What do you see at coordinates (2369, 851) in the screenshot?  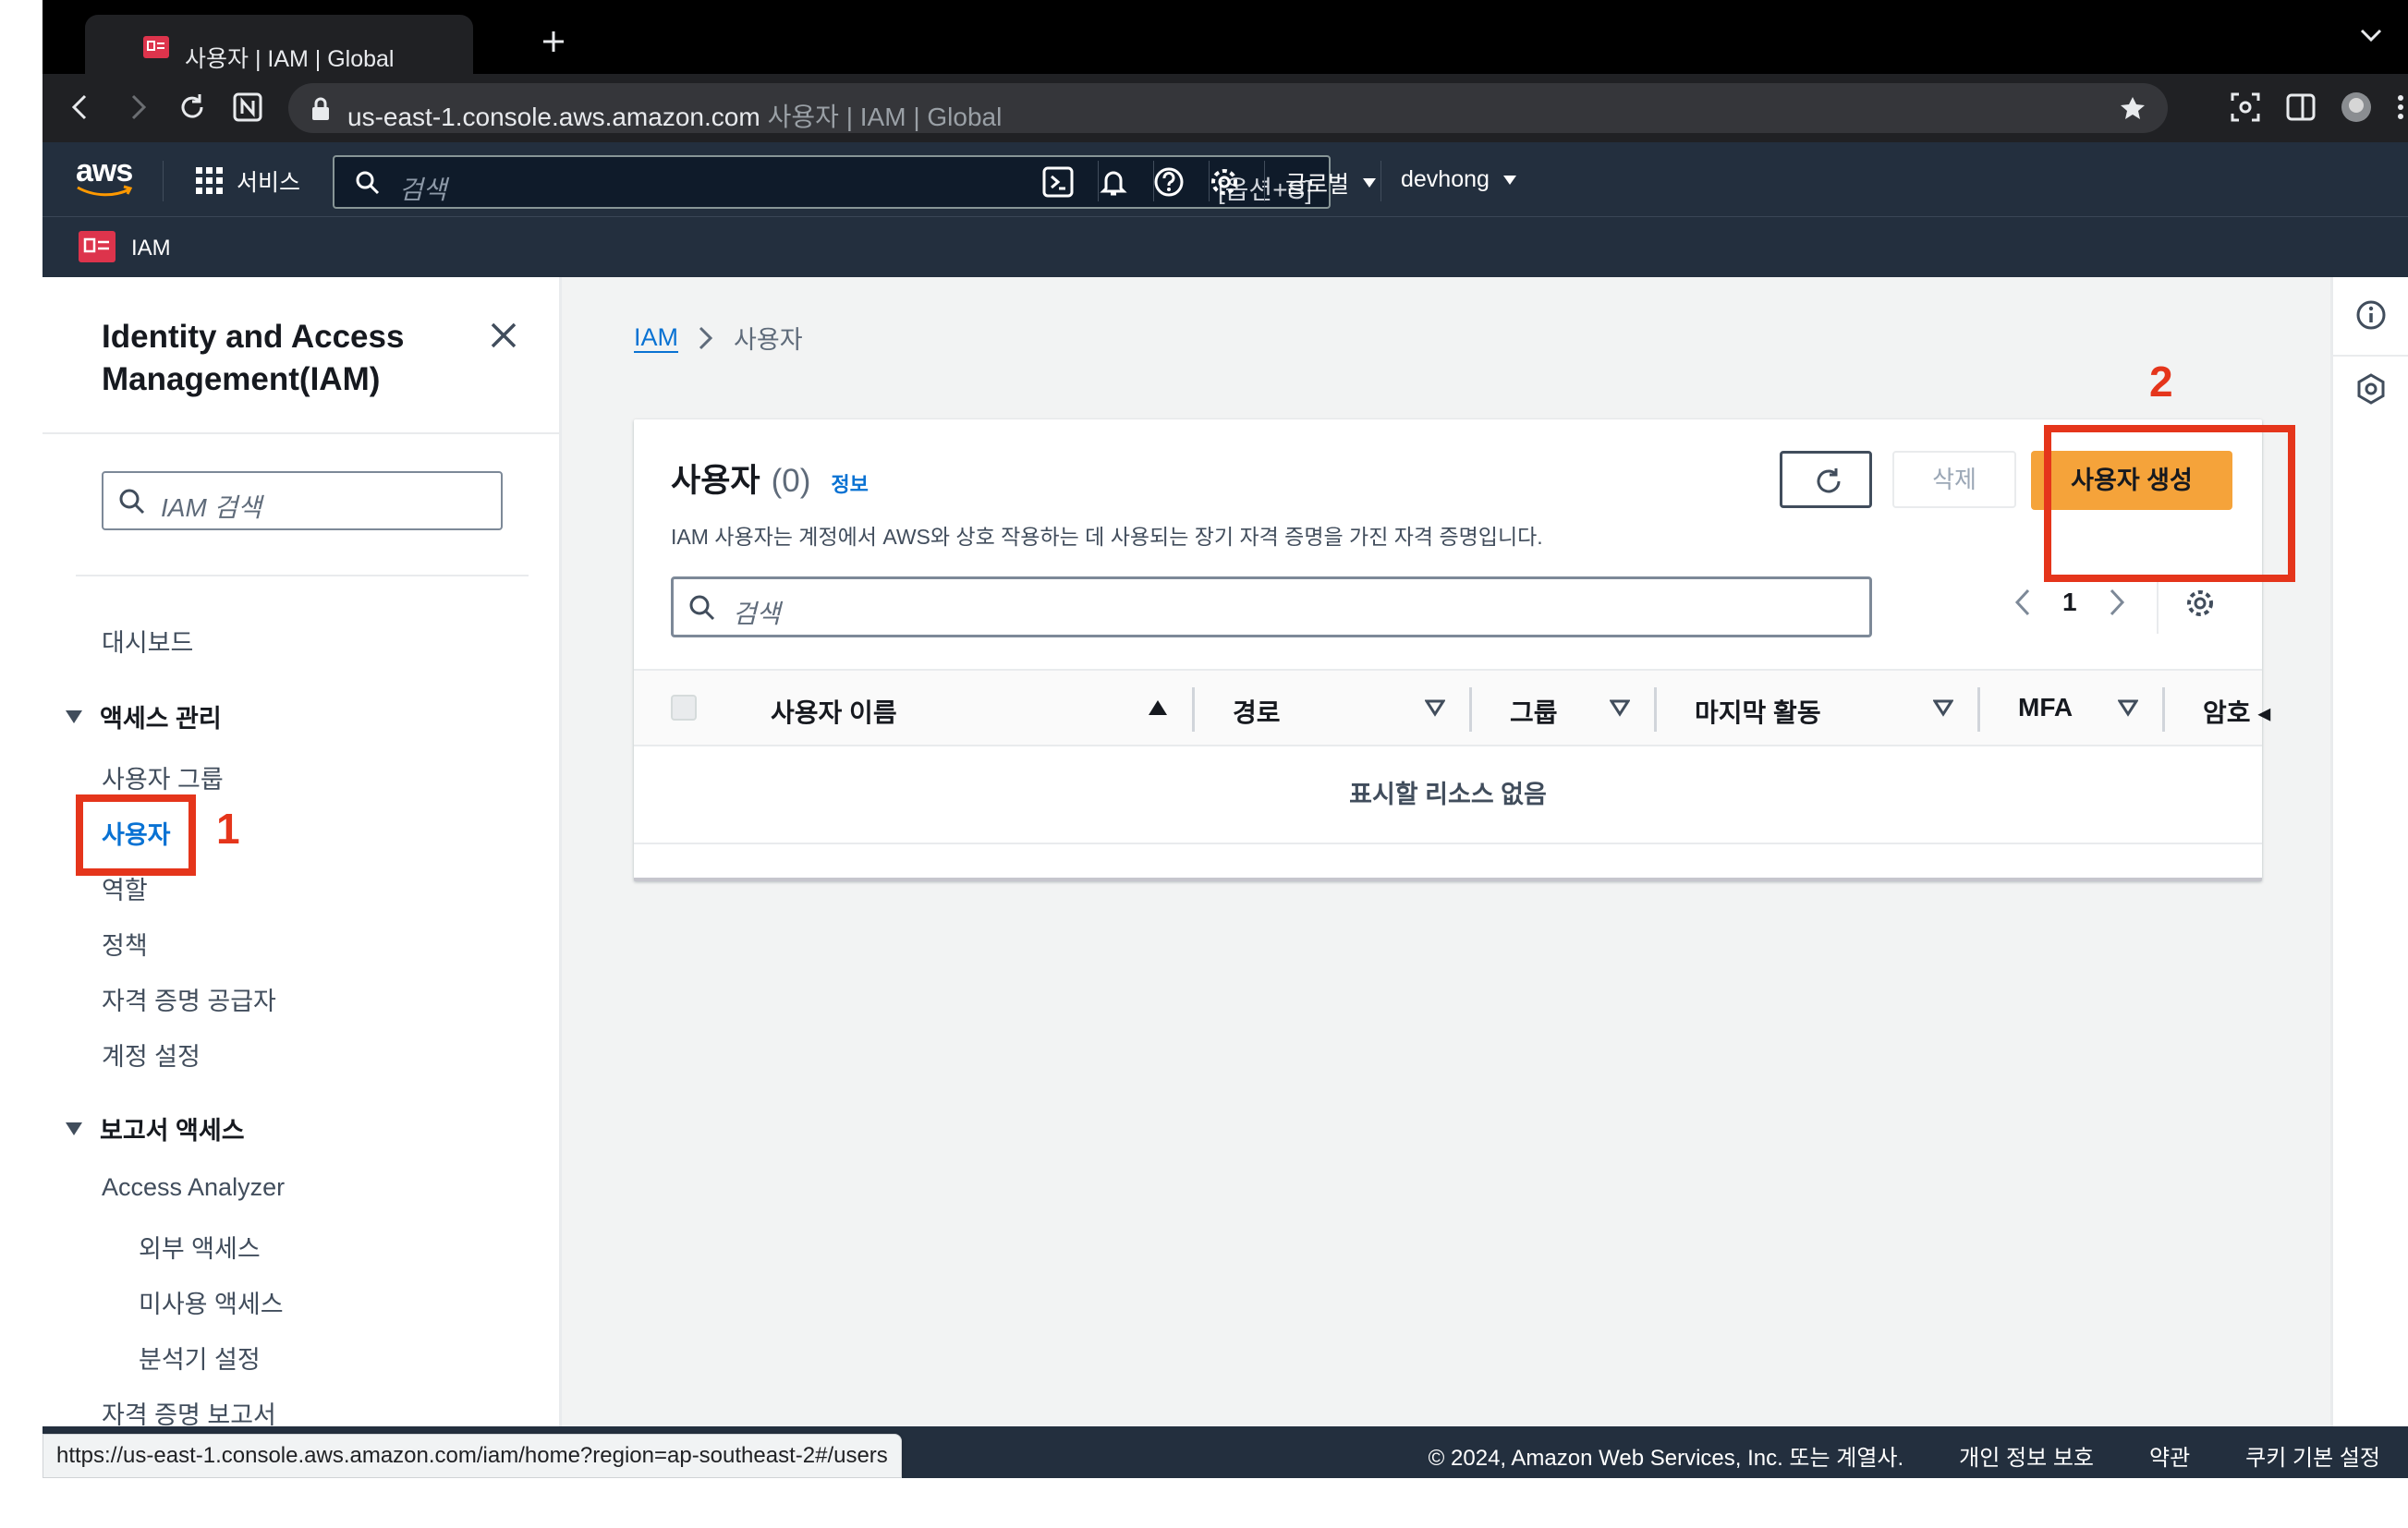 I see `right-tools-rail` at bounding box center [2369, 851].